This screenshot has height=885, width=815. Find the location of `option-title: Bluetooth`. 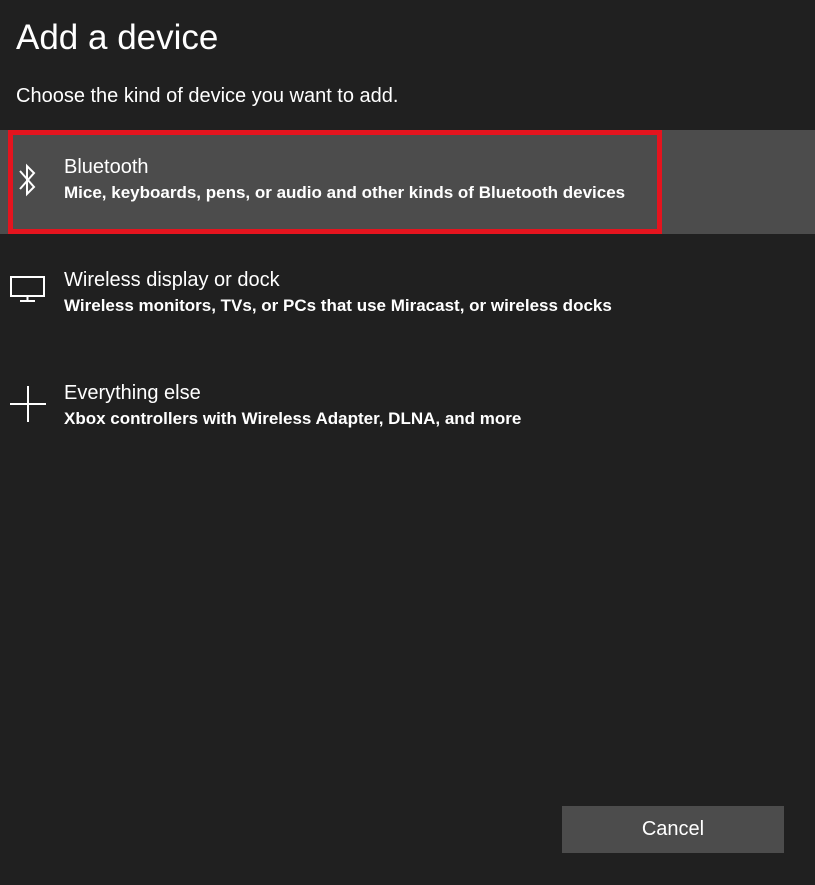

option-title: Bluetooth is located at coordinates (106, 167).